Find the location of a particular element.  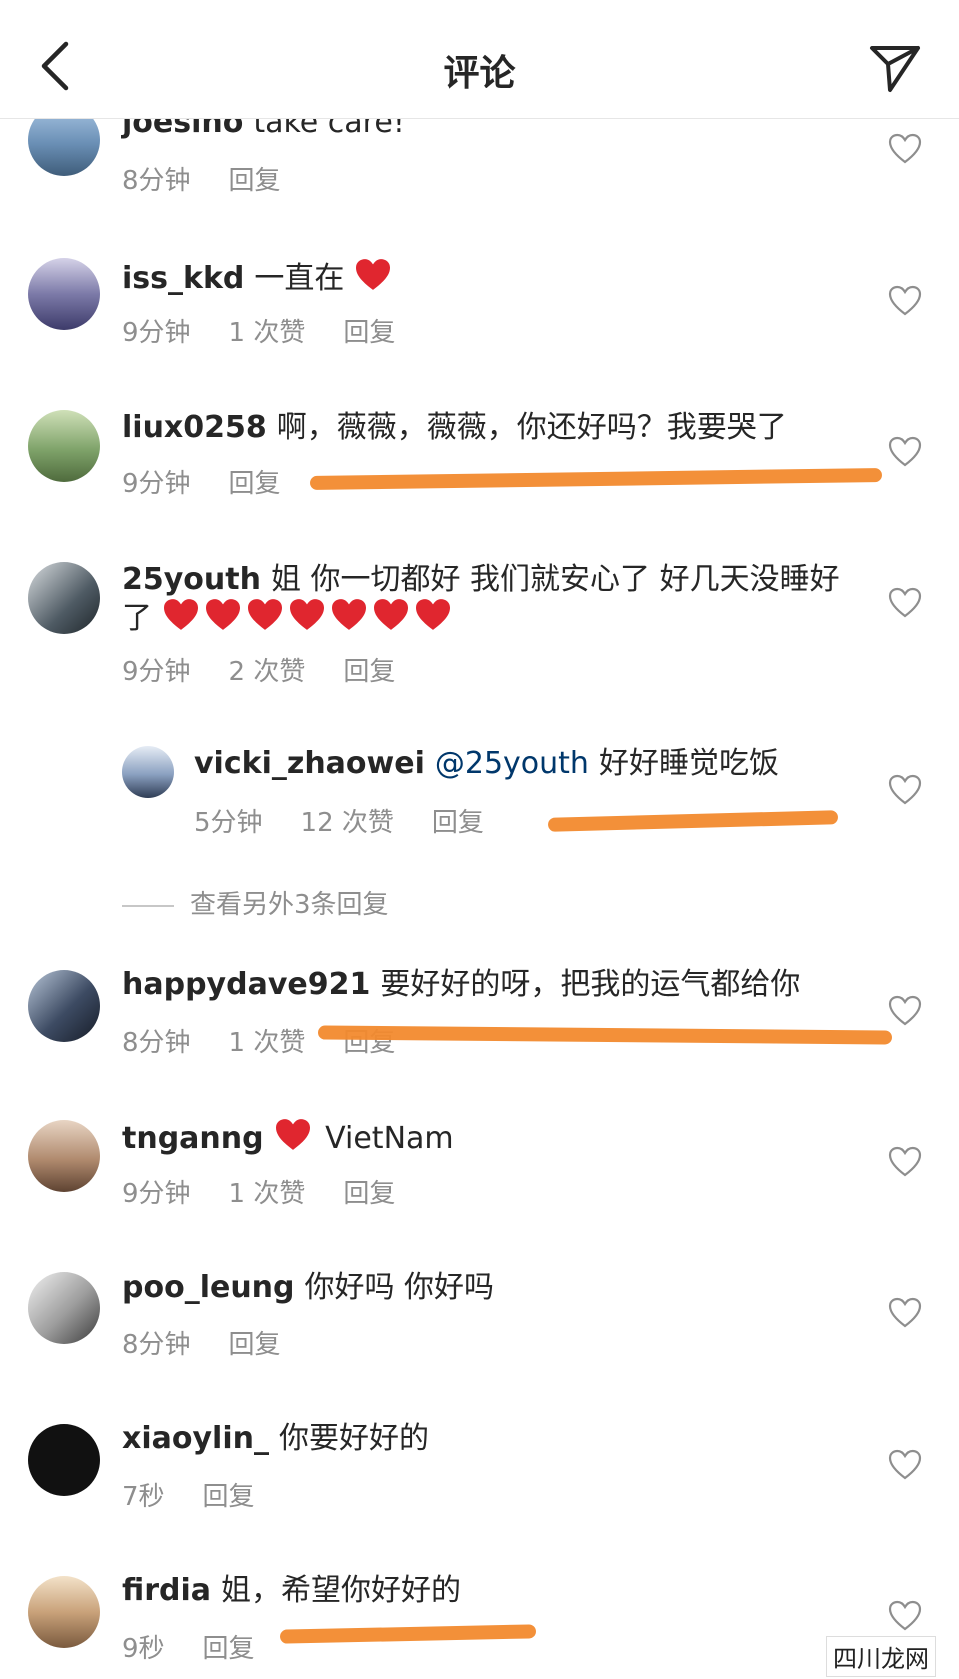

view-more-replies: 查看另外3条回复 is located at coordinates (255, 902).